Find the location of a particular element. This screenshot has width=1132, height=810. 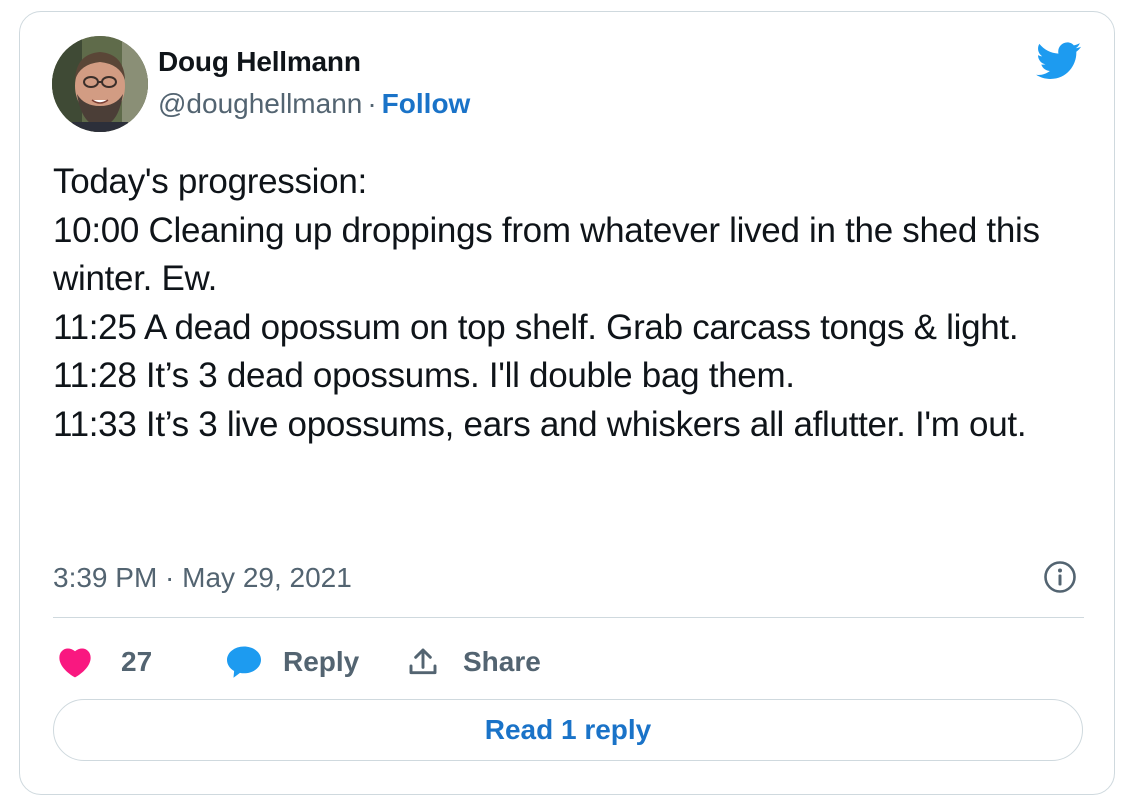

share-label: Share is located at coordinates (502, 661).